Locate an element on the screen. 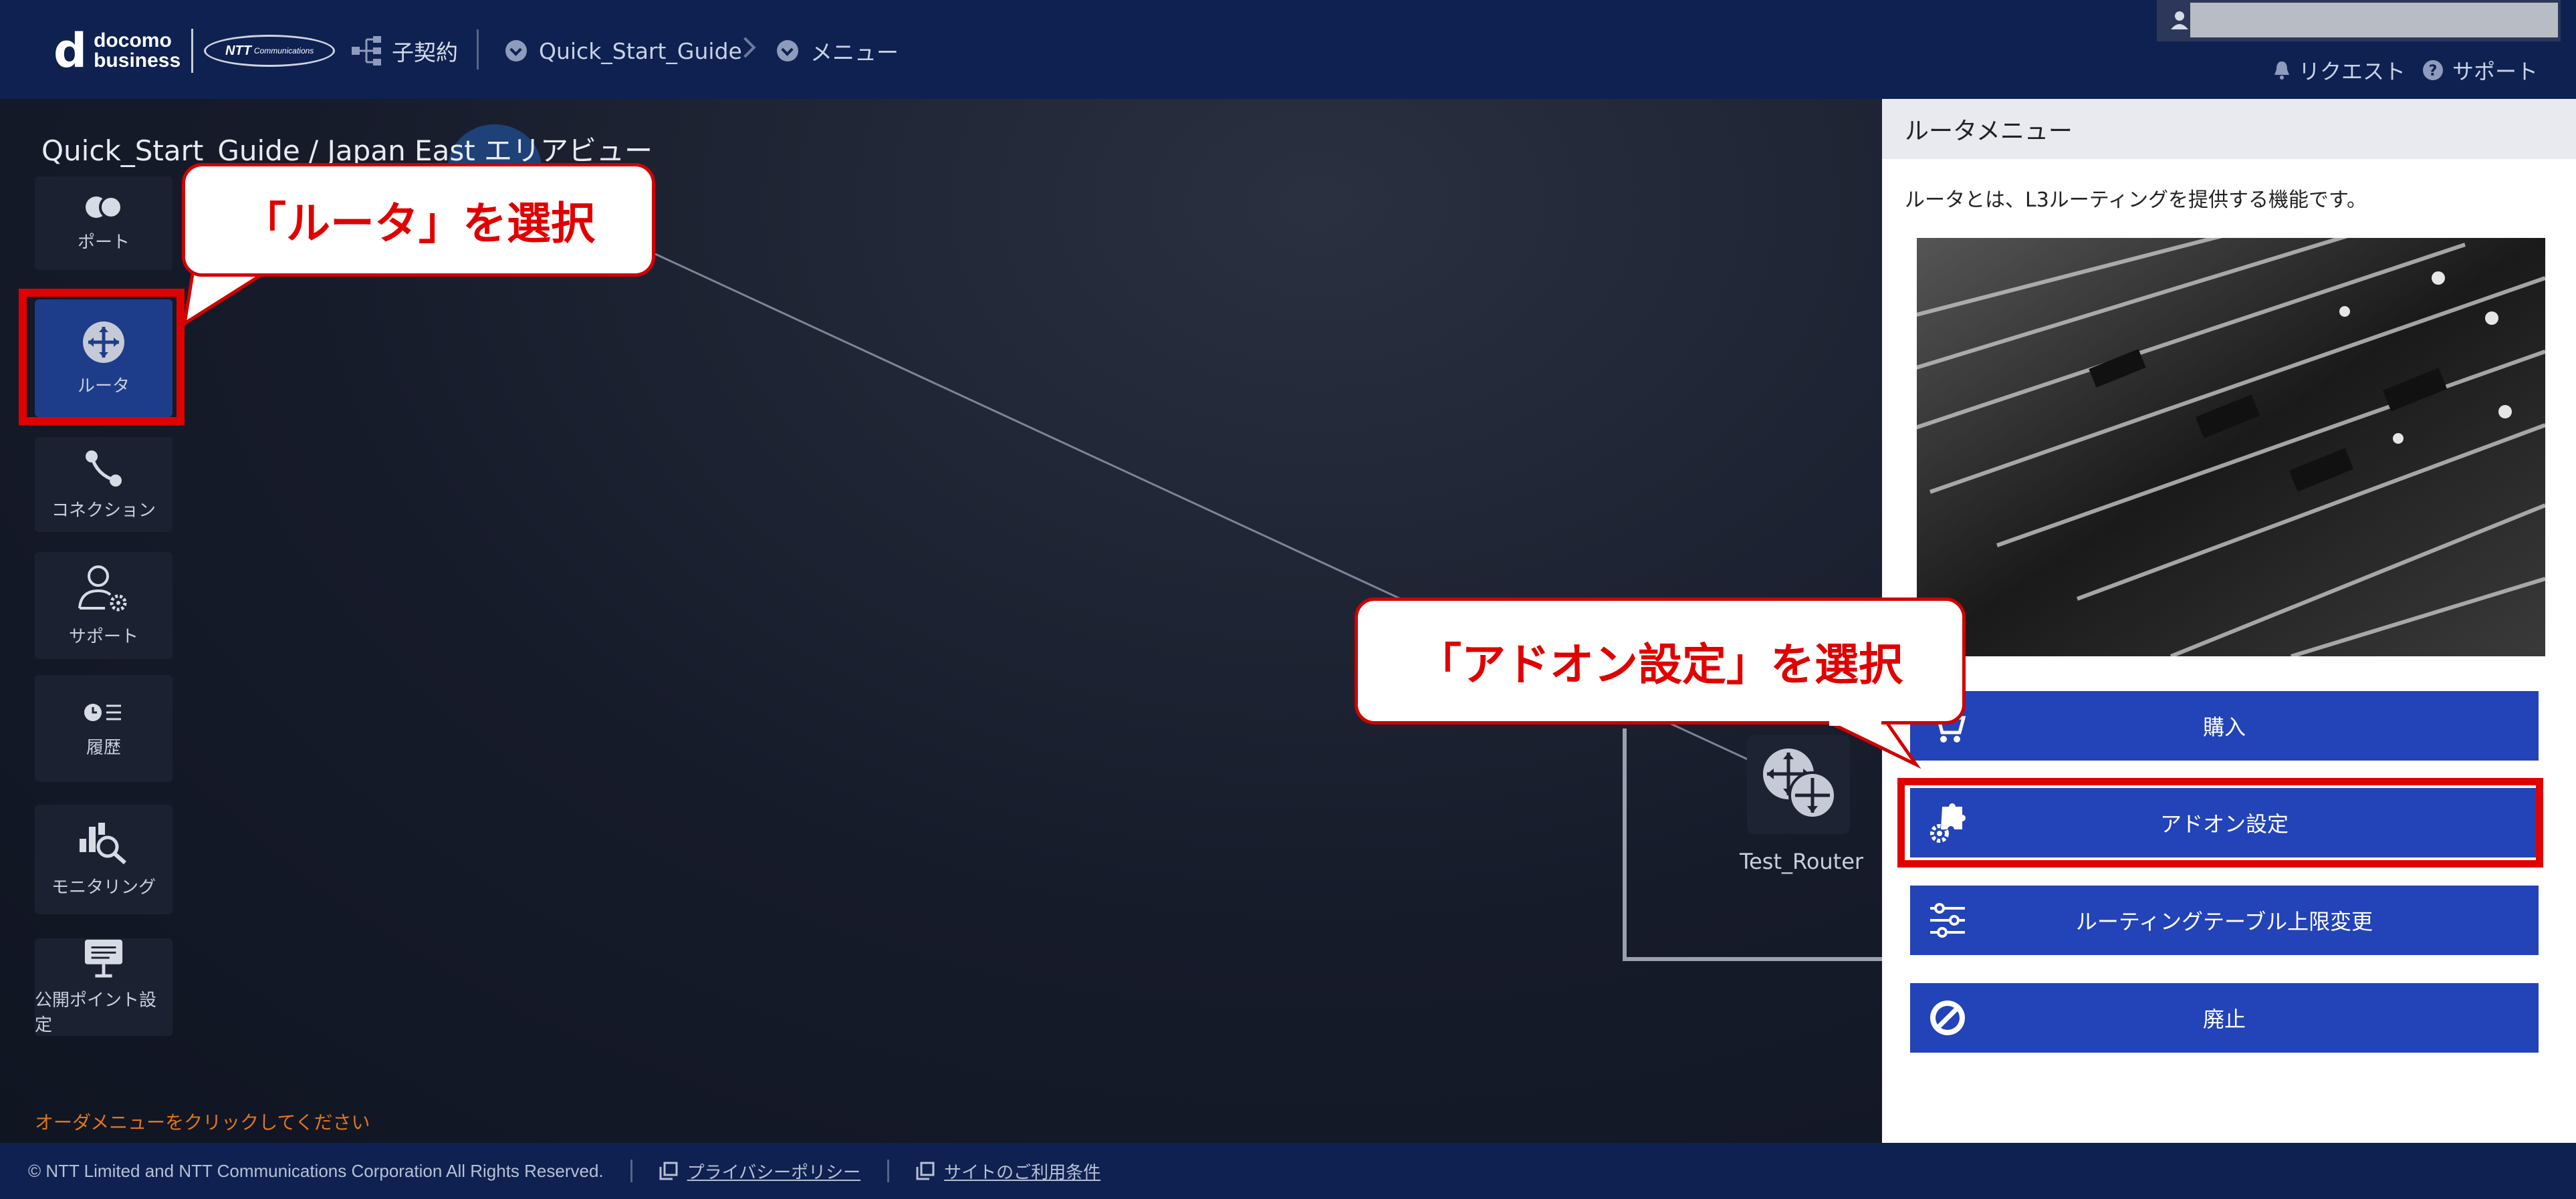 Image resolution: width=2576 pixels, height=1199 pixels. terms-of-use-label: サイトのご利用条件 is located at coordinates (1022, 1172).